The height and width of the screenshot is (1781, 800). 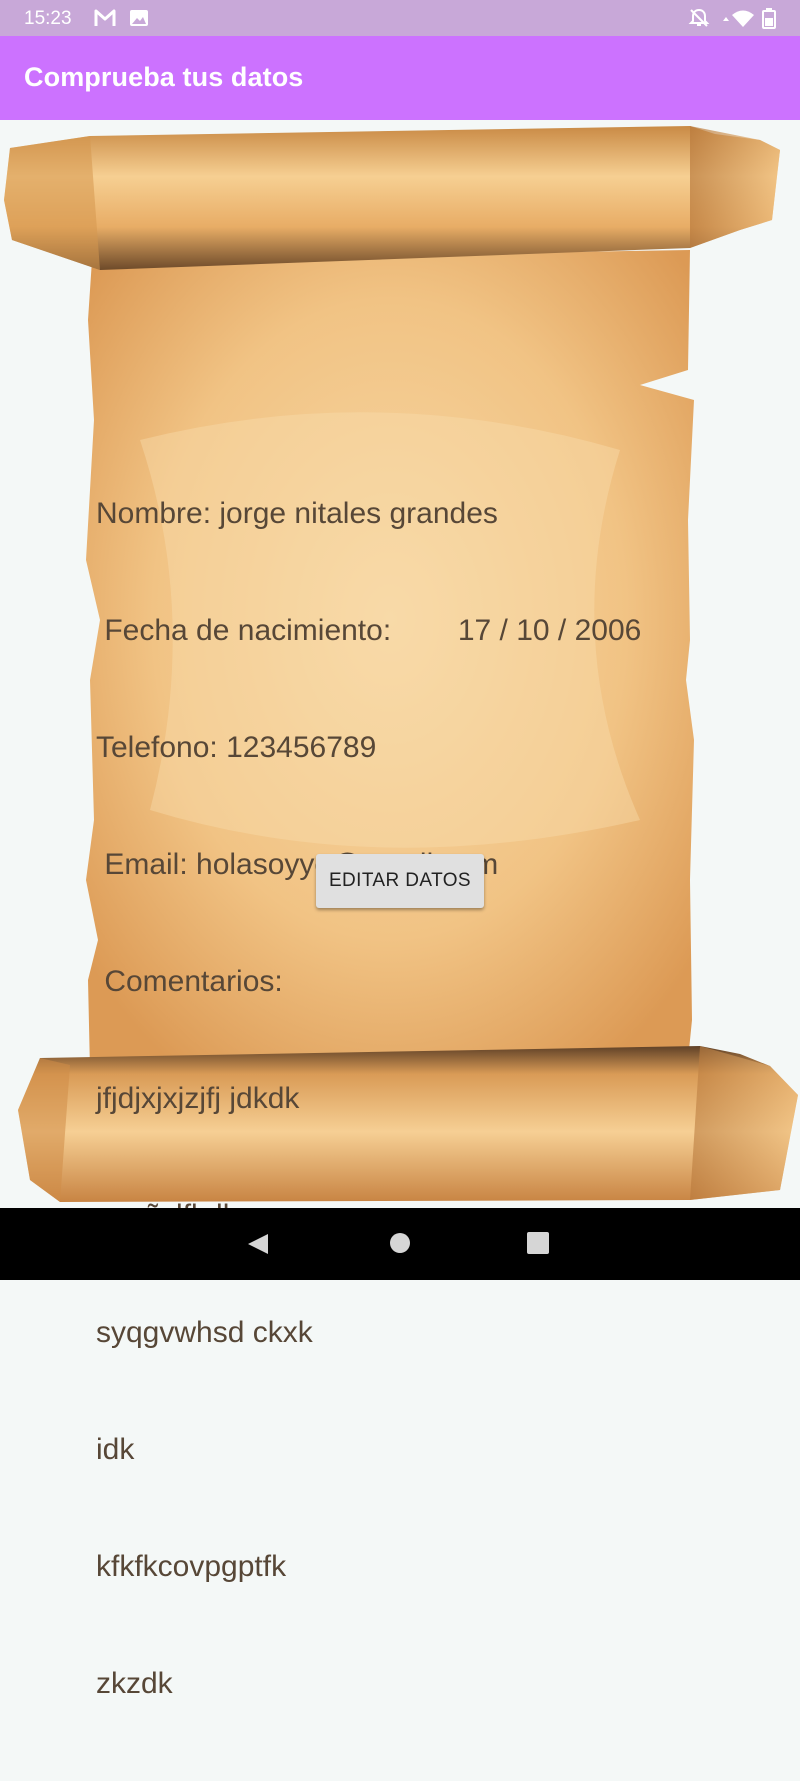 What do you see at coordinates (191, 1566) in the screenshot?
I see `comment-line: kfkfkcovpgptfk` at bounding box center [191, 1566].